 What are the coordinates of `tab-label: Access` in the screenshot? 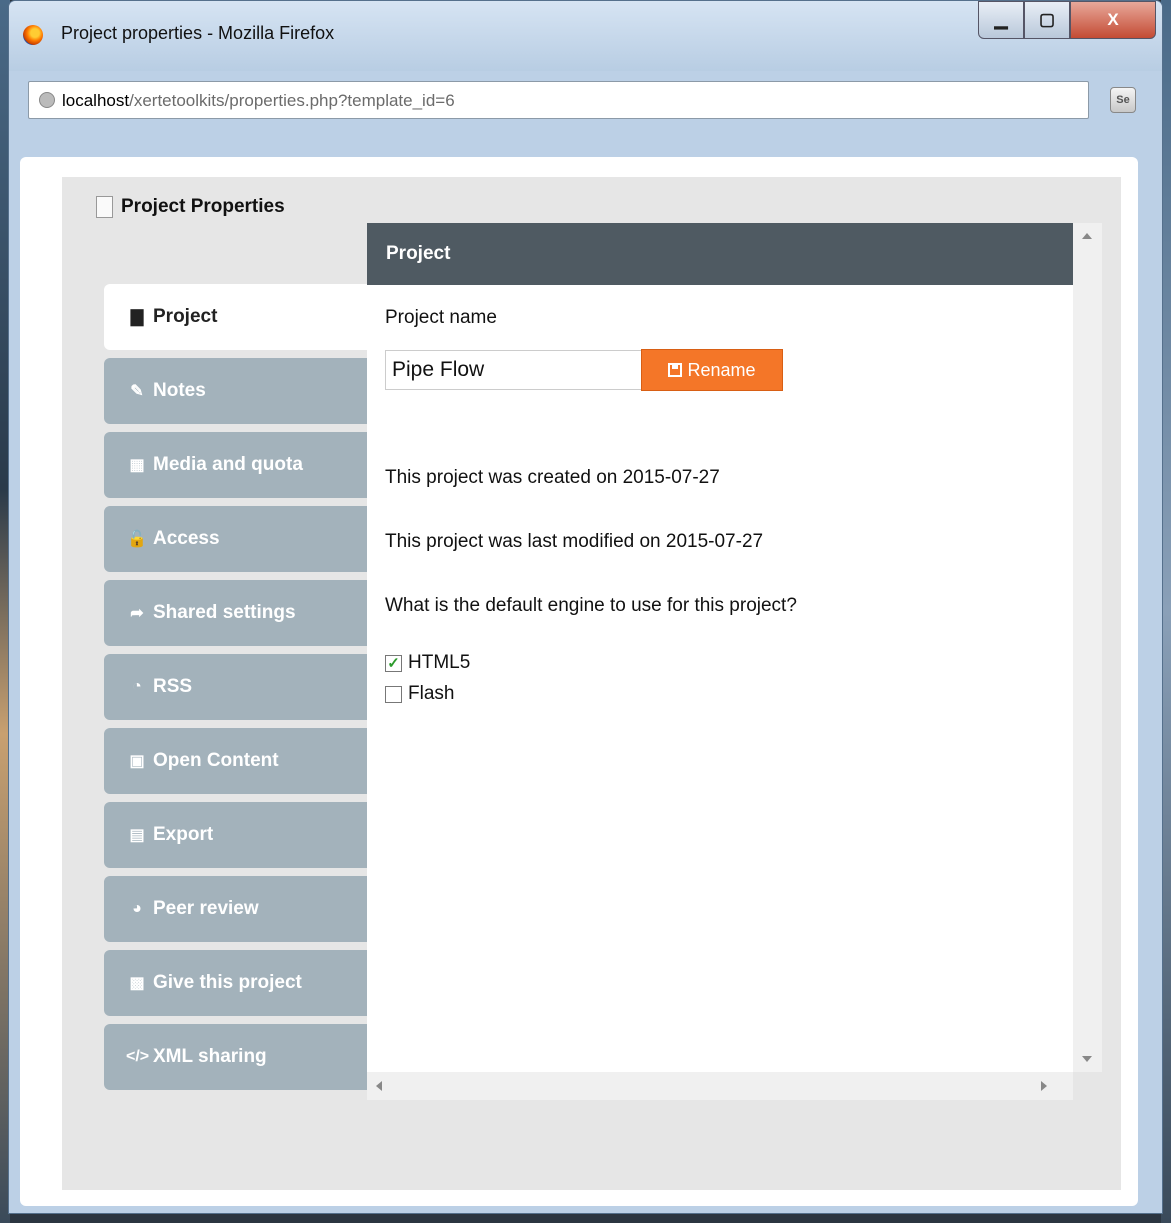 It's located at (186, 538).